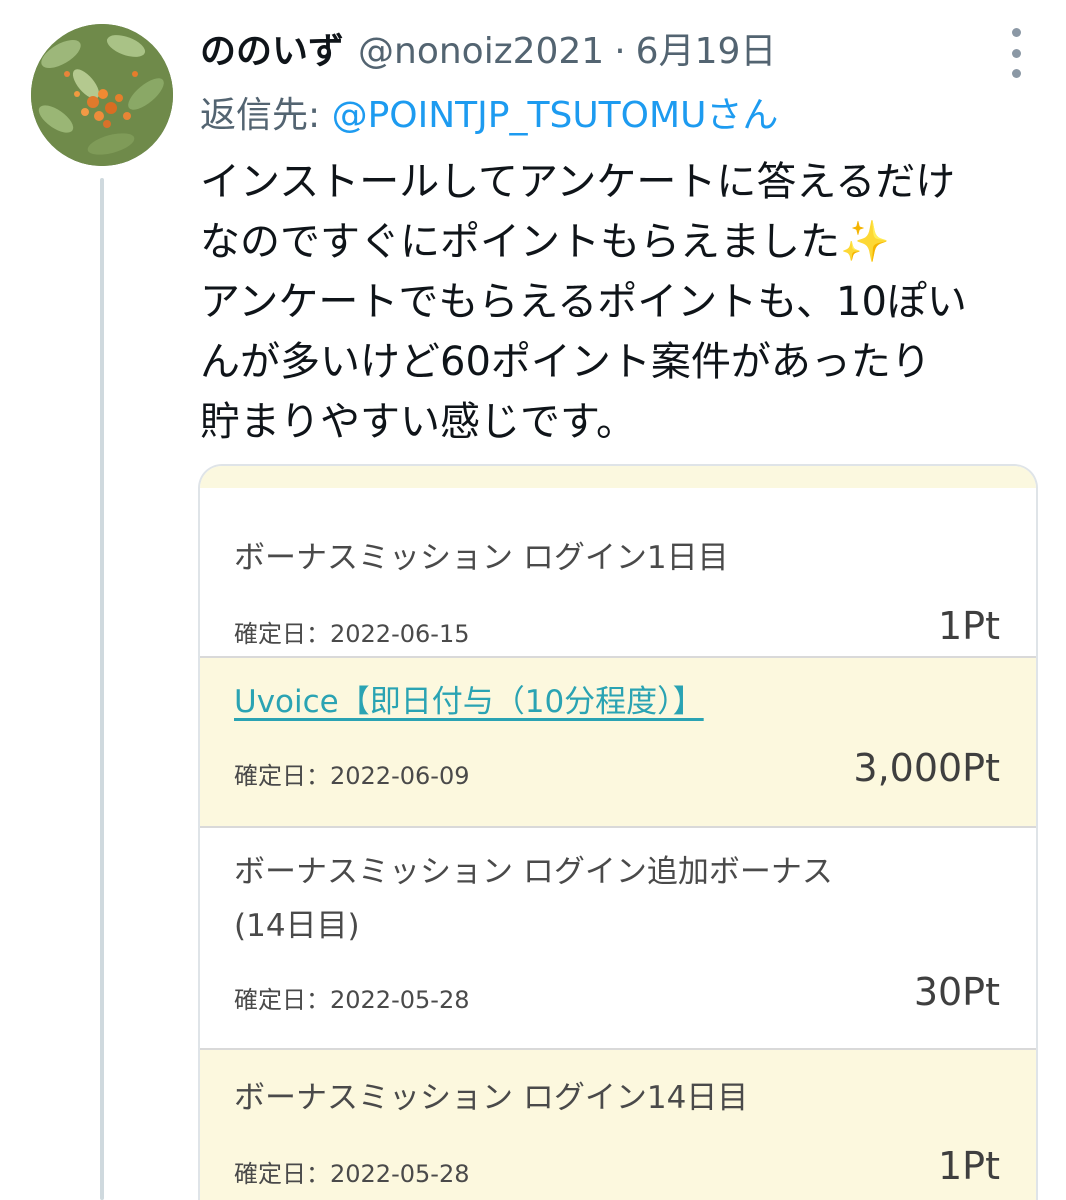 The image size is (1066, 1200). What do you see at coordinates (583, 302) in the screenshot?
I see `tweet-text-line: アンケートでもらえるポイントも、10ぽい` at bounding box center [583, 302].